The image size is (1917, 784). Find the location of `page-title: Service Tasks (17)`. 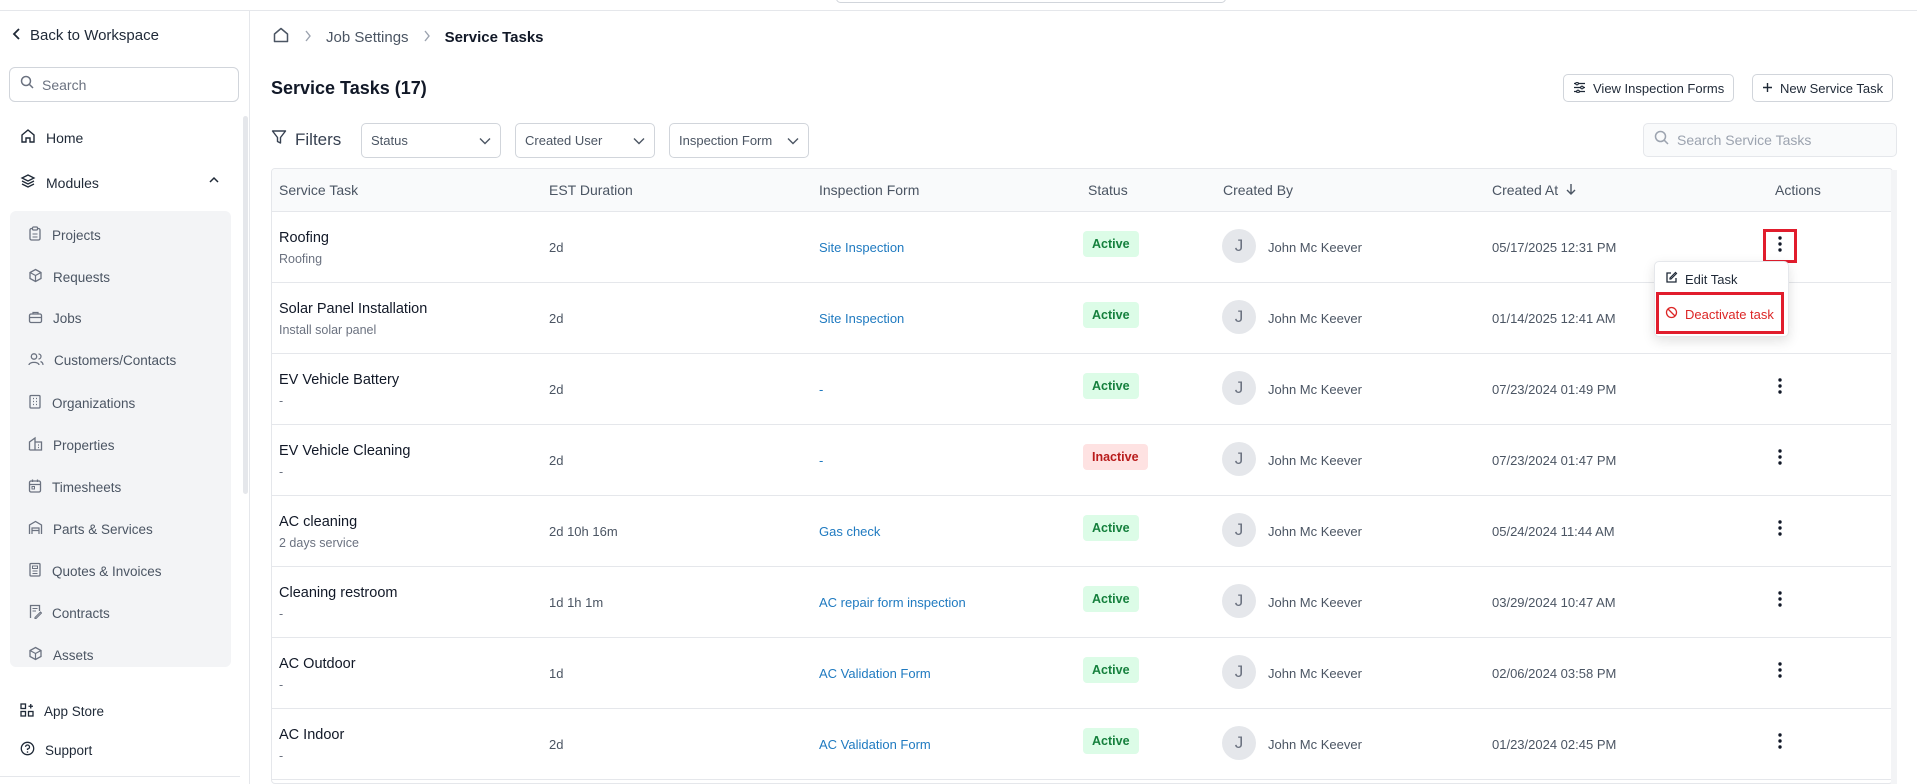

page-title: Service Tasks (17) is located at coordinates (349, 88).